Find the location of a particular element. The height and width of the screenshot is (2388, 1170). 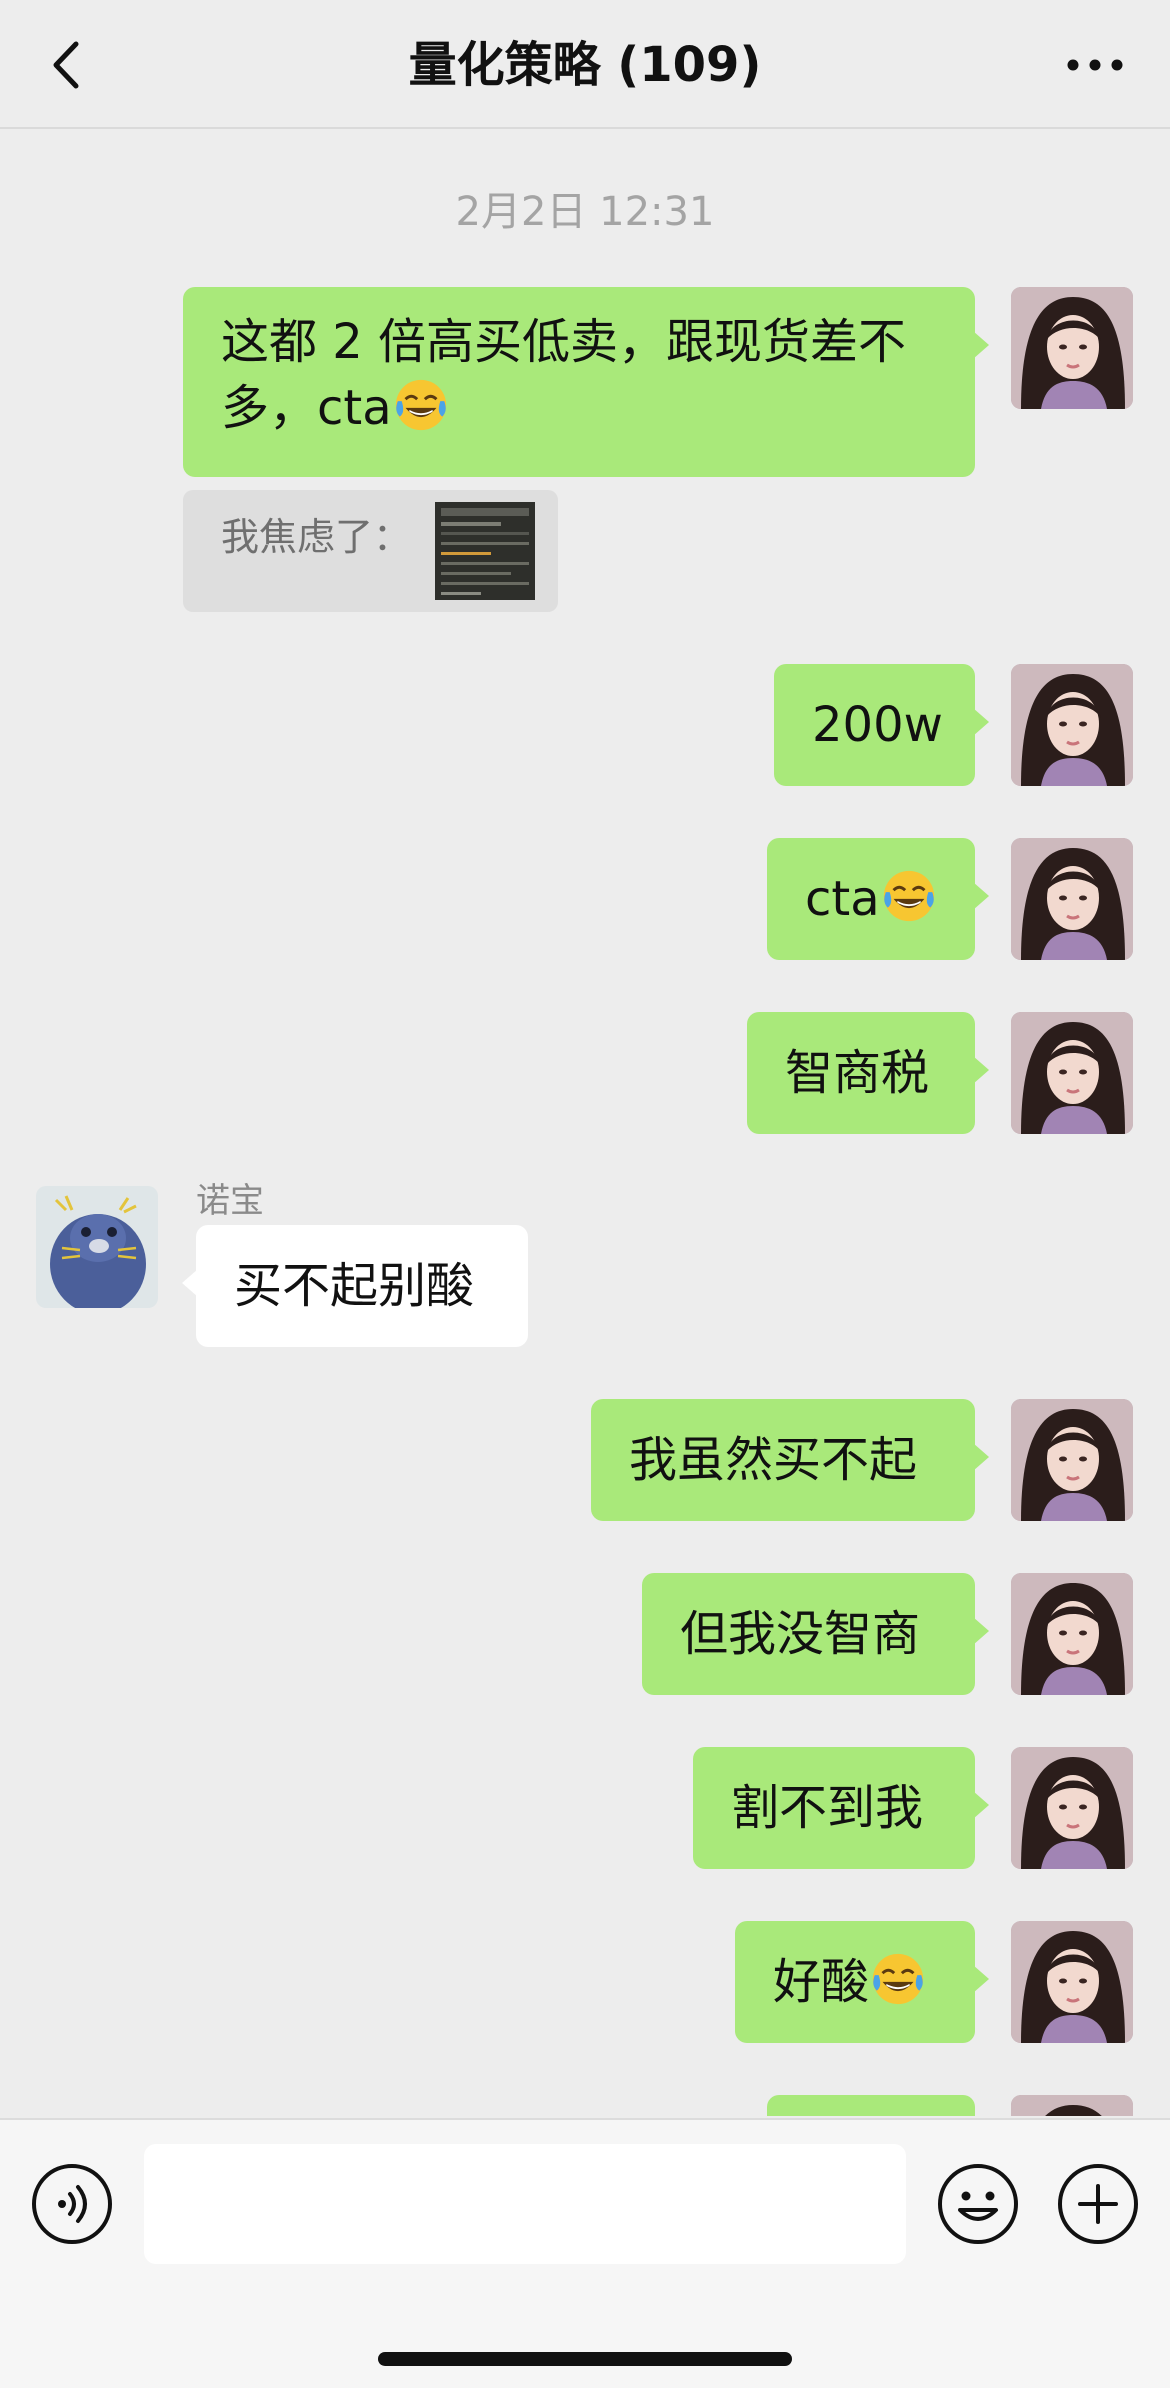

message-input is located at coordinates (525, 2204).